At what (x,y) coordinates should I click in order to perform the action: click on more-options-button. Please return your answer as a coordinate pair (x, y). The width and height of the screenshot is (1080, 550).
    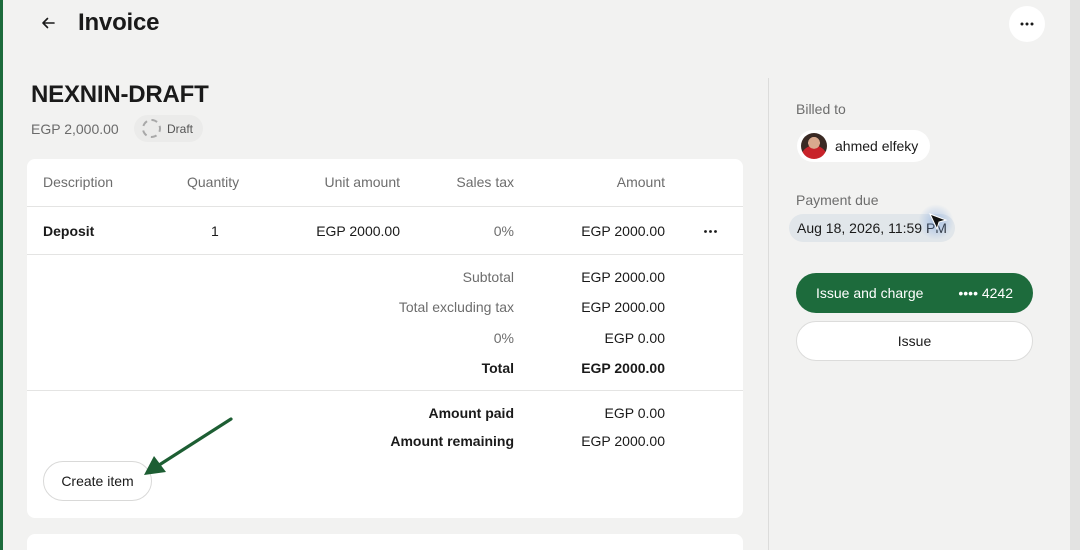
    Looking at the image, I should click on (1027, 24).